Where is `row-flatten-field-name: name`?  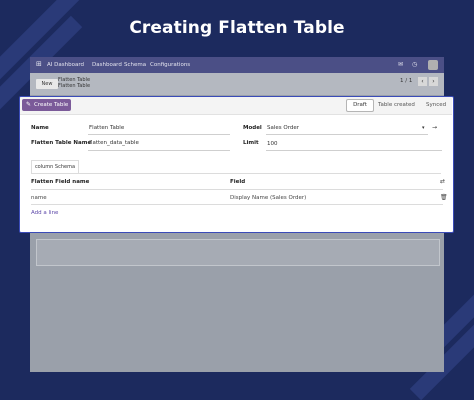 row-flatten-field-name: name is located at coordinates (39, 198).